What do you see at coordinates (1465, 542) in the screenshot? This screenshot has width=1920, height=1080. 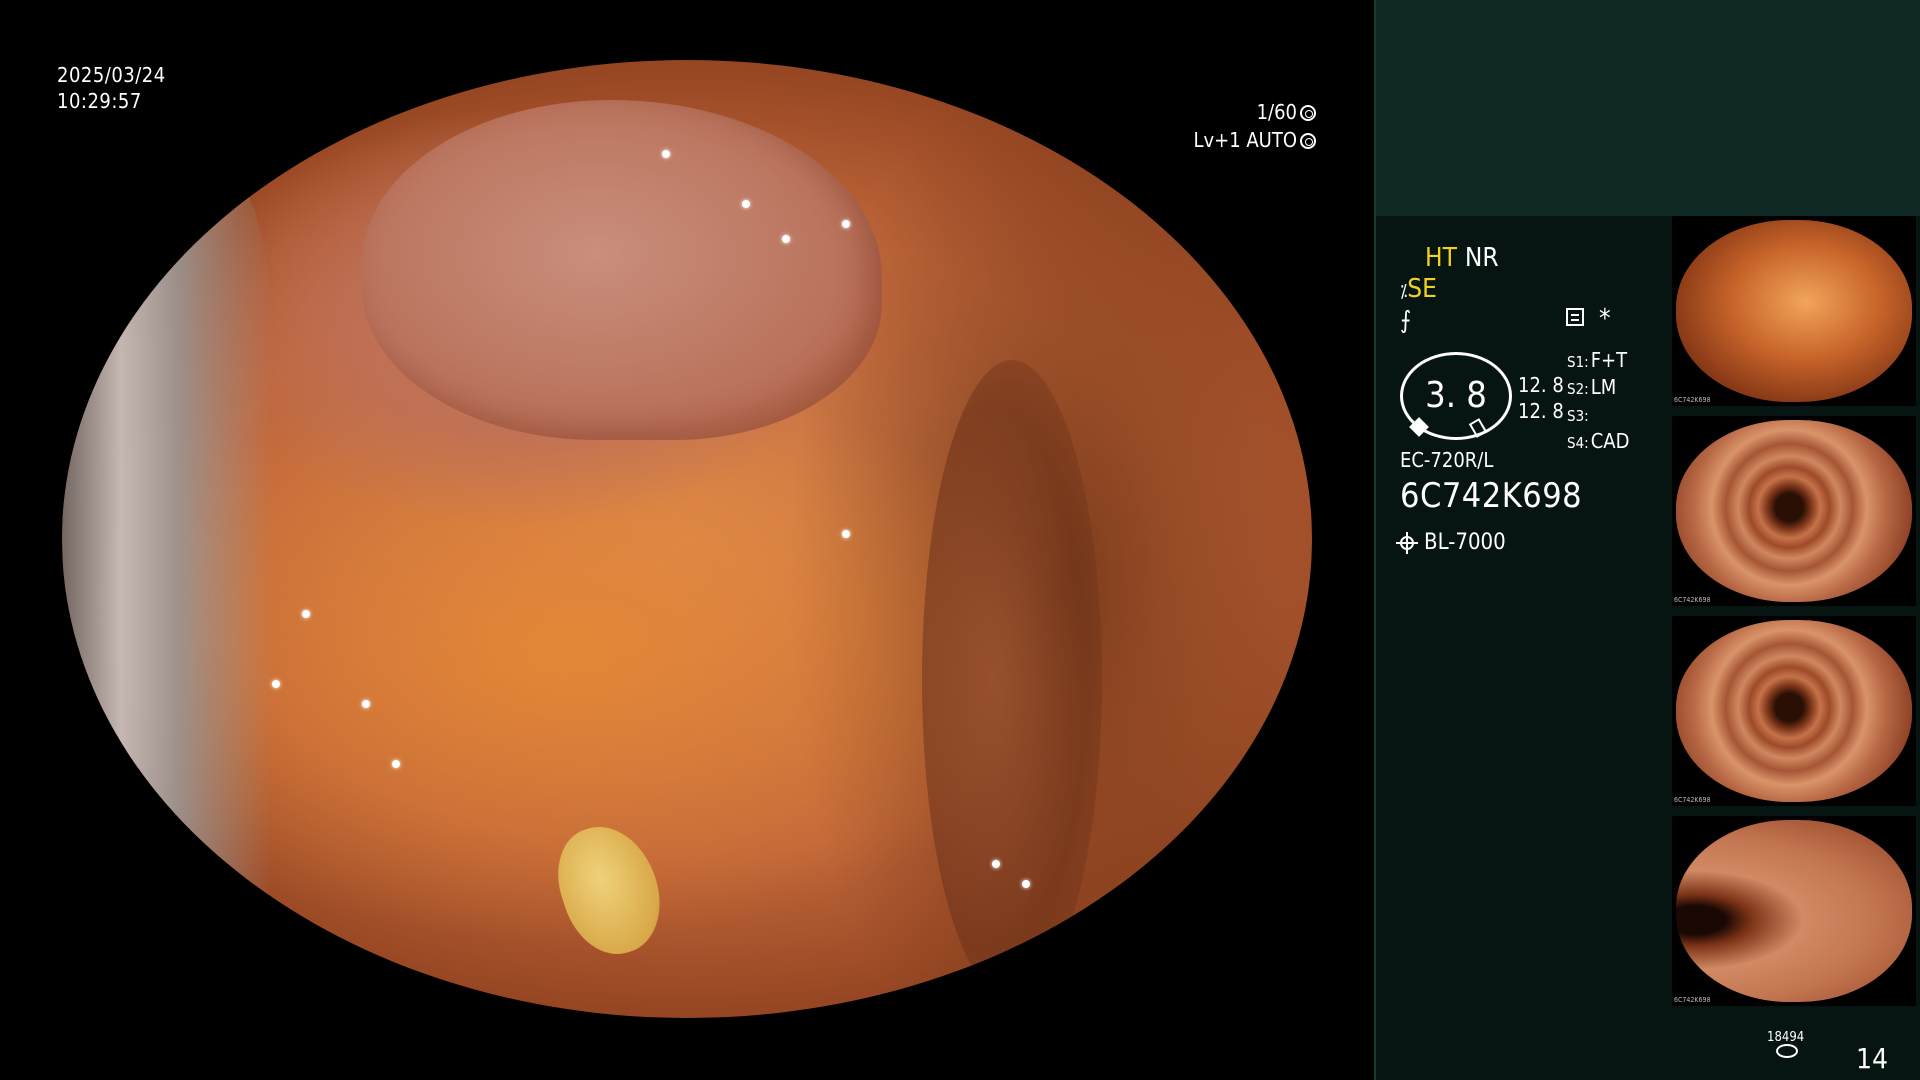 I see `light-source-label: BL-7000` at bounding box center [1465, 542].